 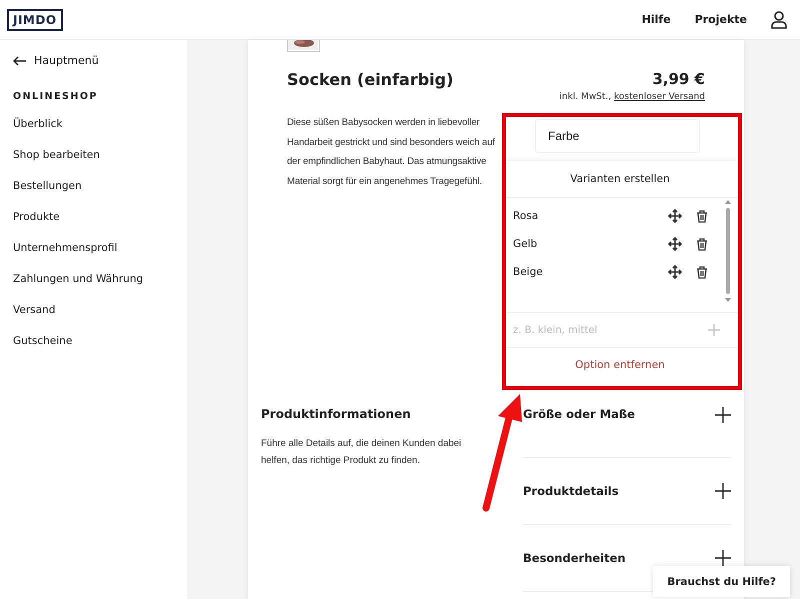 I want to click on remove-option-link: Option entfernen, so click(x=620, y=365).